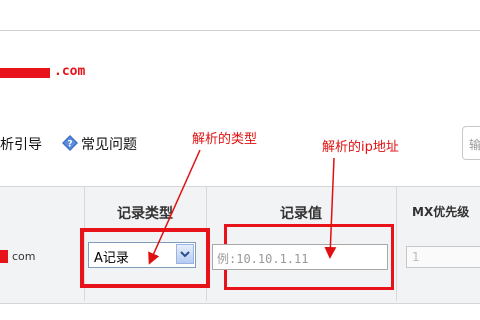  What do you see at coordinates (225, 139) in the screenshot?
I see `annotation-record-type: 解析的类型` at bounding box center [225, 139].